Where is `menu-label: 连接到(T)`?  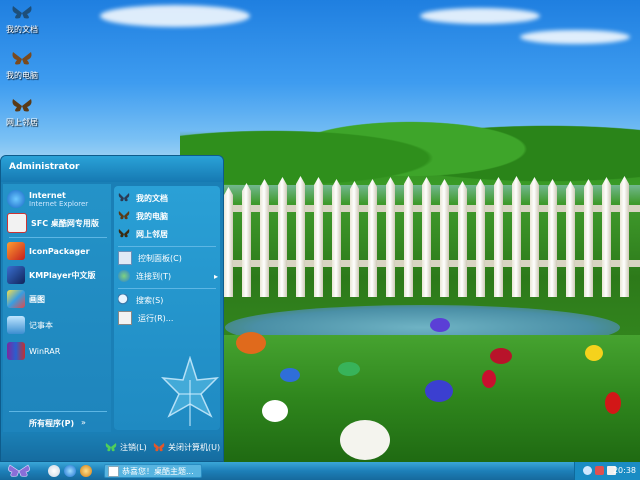 menu-label: 连接到(T) is located at coordinates (154, 276).